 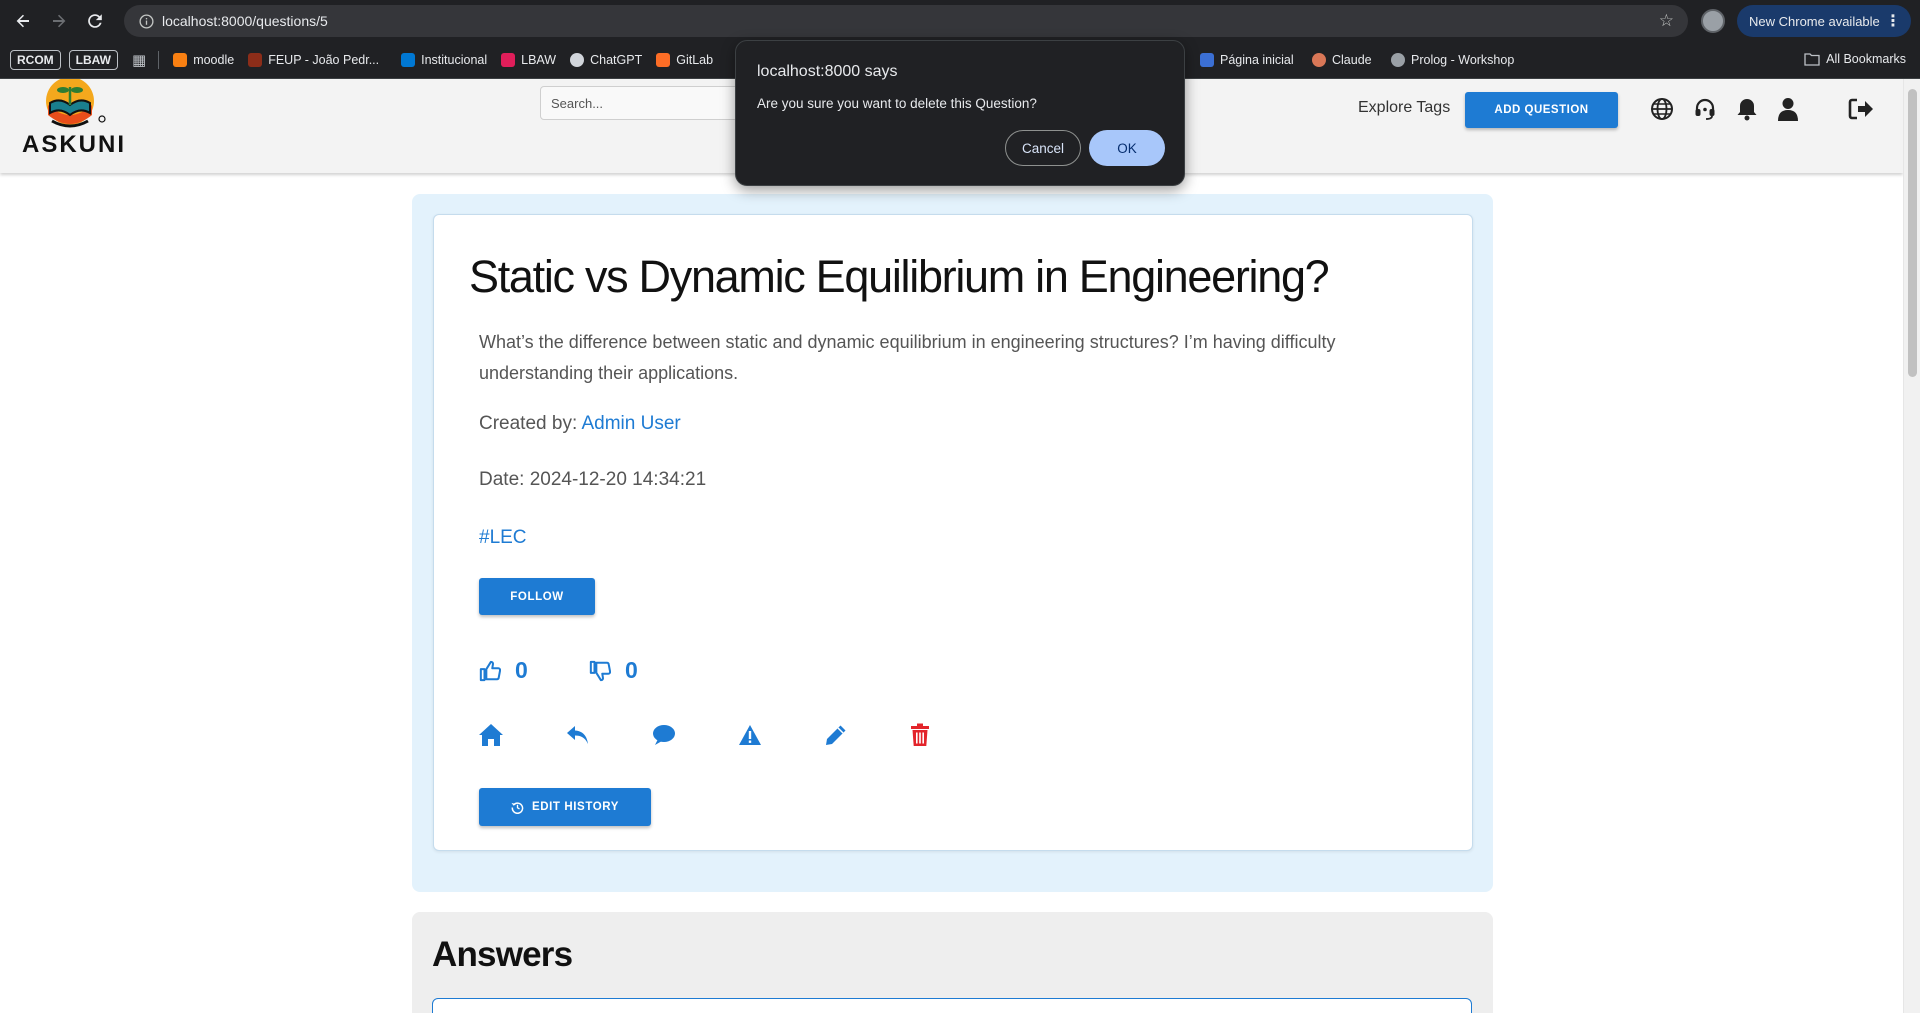 I want to click on reply-icon, so click(x=578, y=735).